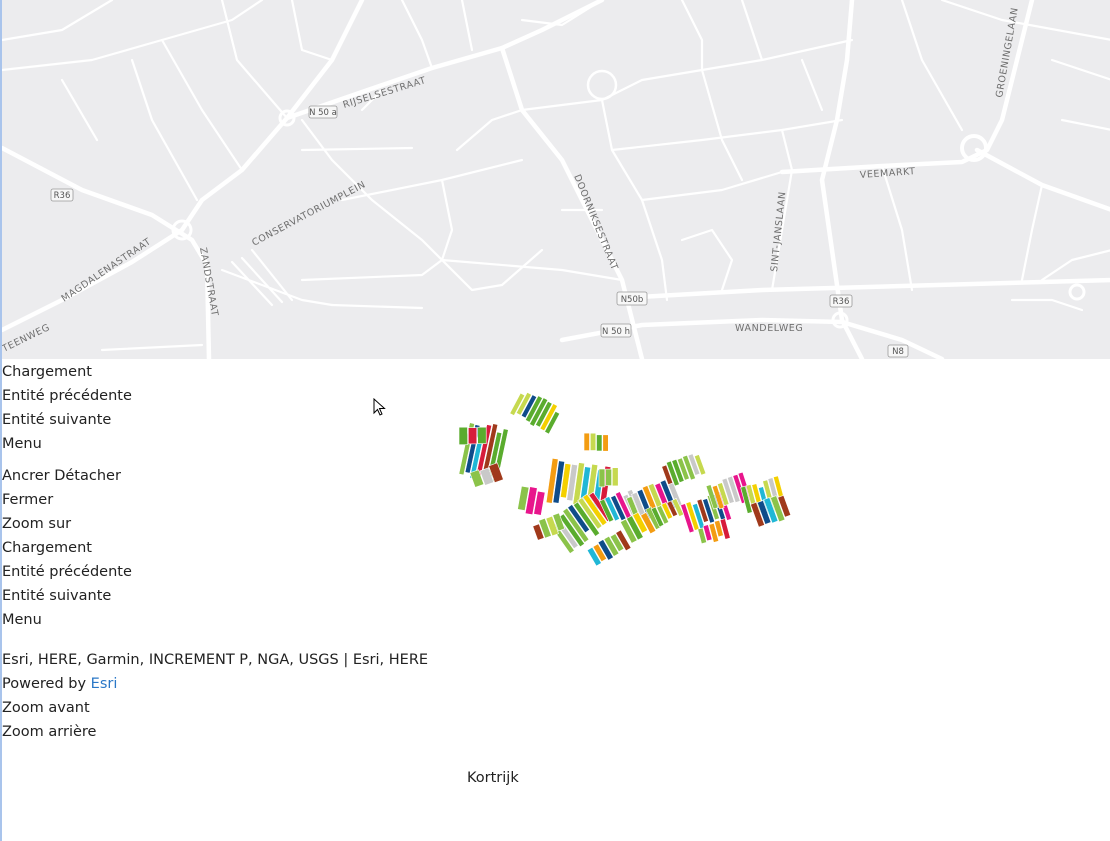 Image resolution: width=1110 pixels, height=841 pixels. I want to click on powered-by-label: Powered by, so click(44, 684).